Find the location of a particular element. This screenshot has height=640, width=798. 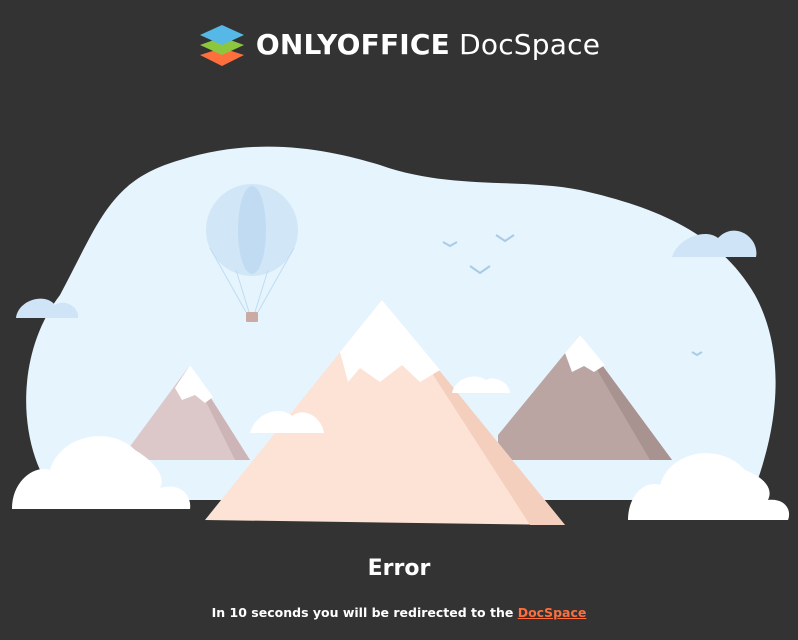

brand-name: ONLYOFFICE DocSpace is located at coordinates (428, 45).